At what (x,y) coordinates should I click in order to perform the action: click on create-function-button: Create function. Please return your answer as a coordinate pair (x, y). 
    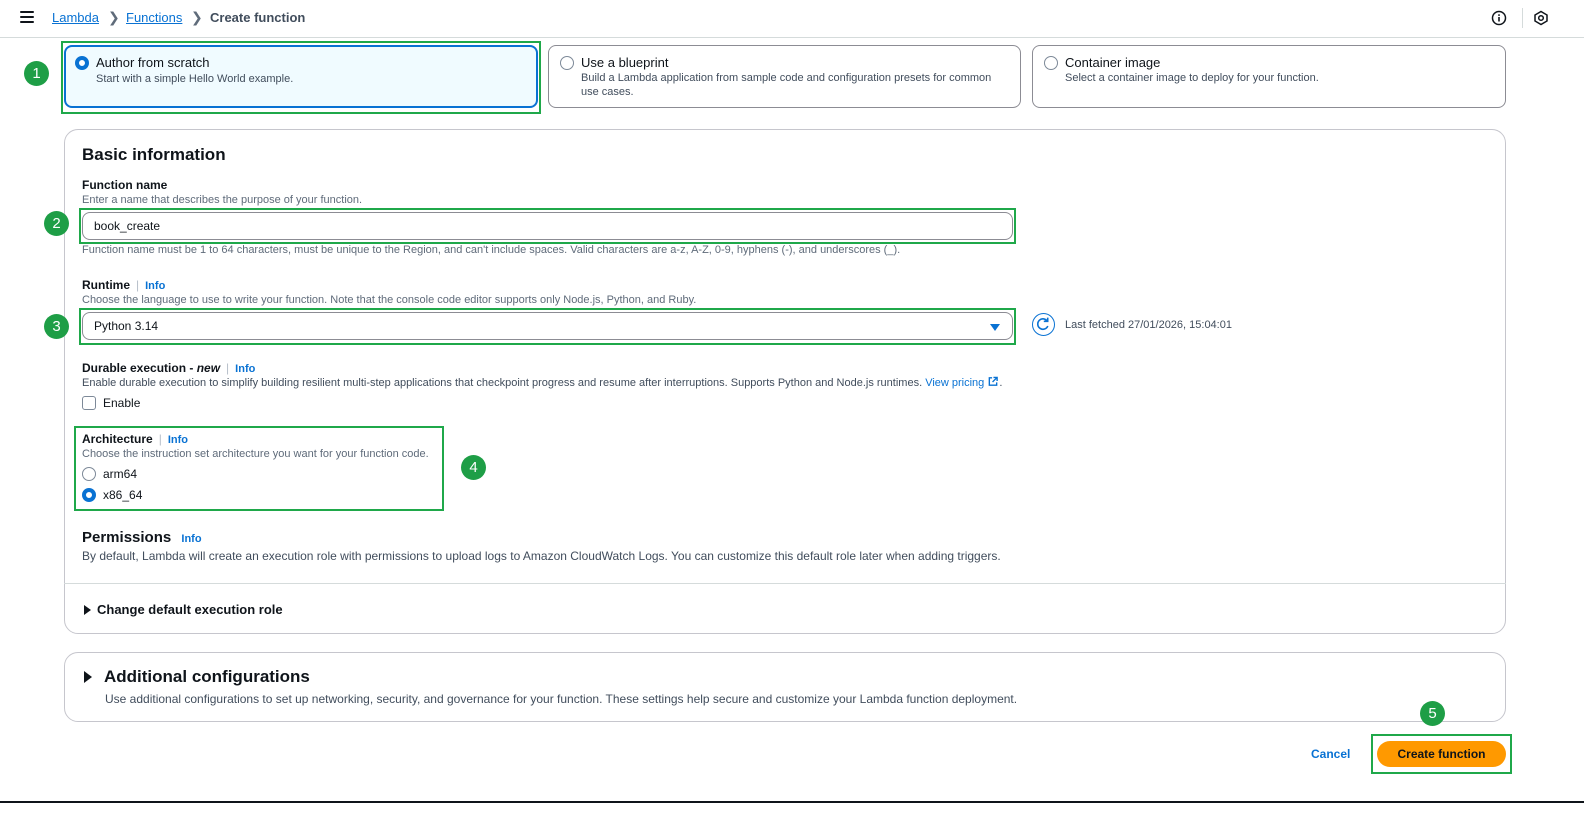
    Looking at the image, I should click on (1441, 754).